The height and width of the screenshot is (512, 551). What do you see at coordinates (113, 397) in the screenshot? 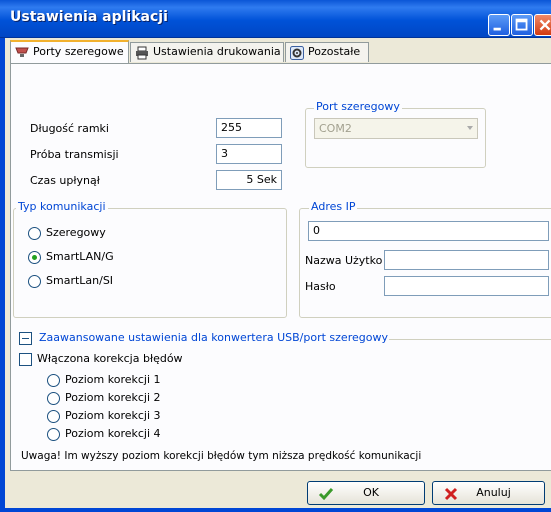
I see `radio-label: Poziom korekcji 2` at bounding box center [113, 397].